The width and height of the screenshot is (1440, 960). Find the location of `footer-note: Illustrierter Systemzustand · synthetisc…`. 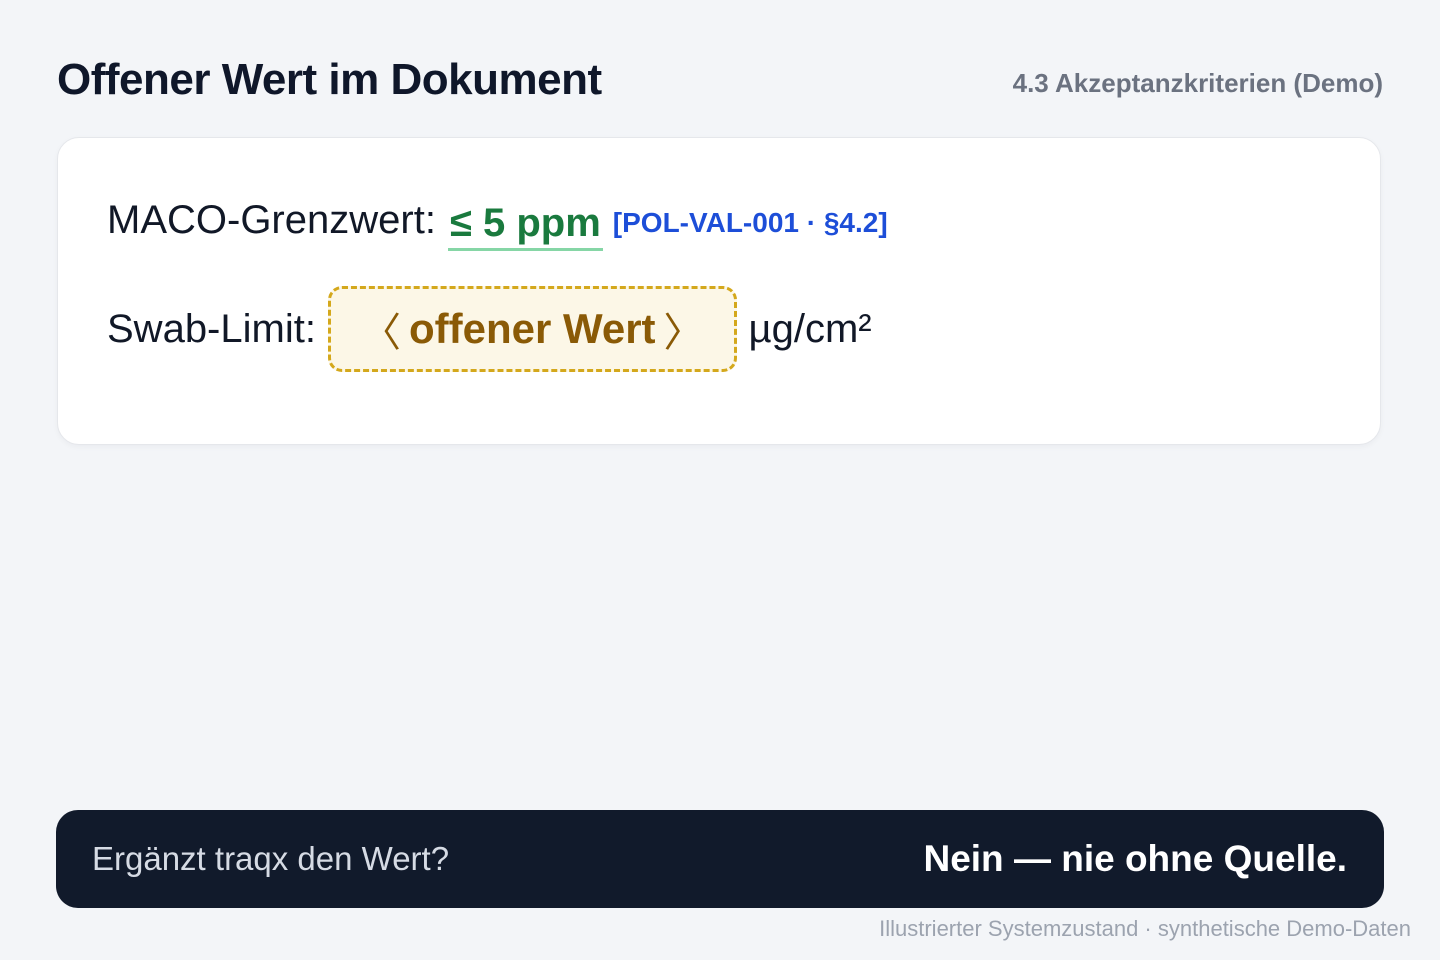

footer-note: Illustrierter Systemzustand · synthetisc… is located at coordinates (1145, 928).